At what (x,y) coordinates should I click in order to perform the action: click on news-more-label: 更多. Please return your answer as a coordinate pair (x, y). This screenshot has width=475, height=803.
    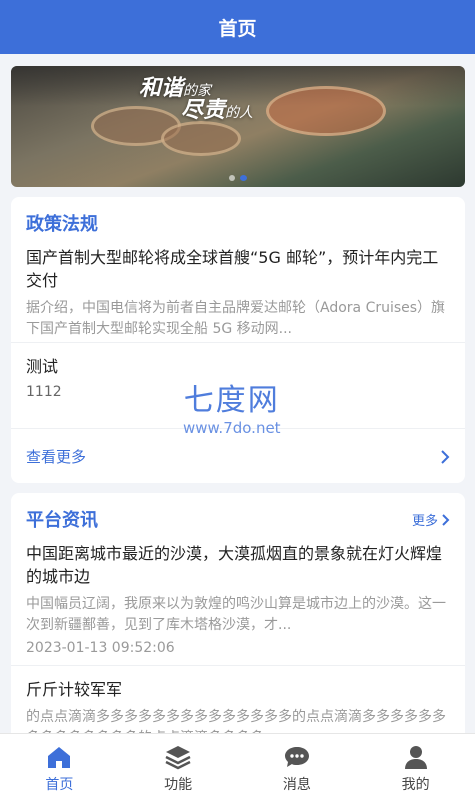
    Looking at the image, I should click on (424, 521).